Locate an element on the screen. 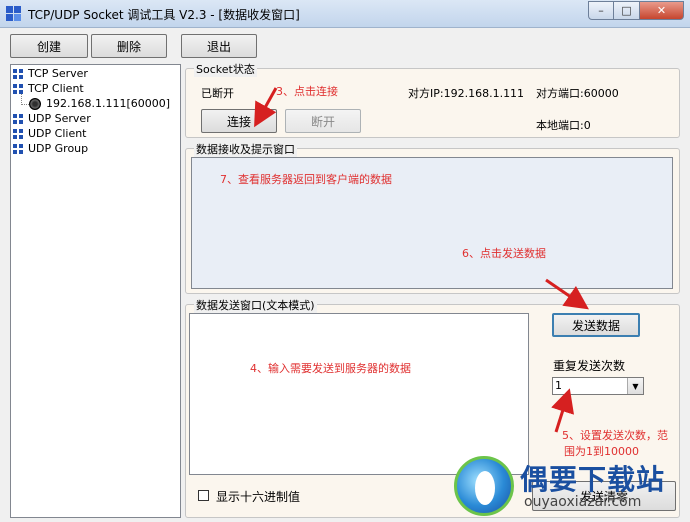  connect-button: 连接 is located at coordinates (239, 121).